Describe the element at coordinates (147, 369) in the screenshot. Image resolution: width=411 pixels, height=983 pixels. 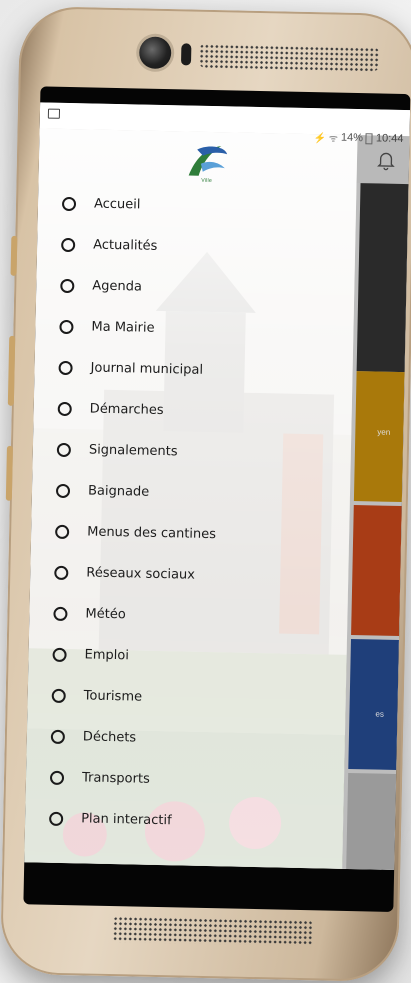
I see `menu-item-label: Journal municipal` at that location.